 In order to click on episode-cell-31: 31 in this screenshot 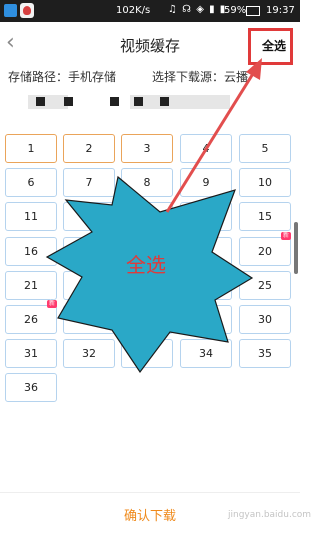, I will do `click(31, 353)`.